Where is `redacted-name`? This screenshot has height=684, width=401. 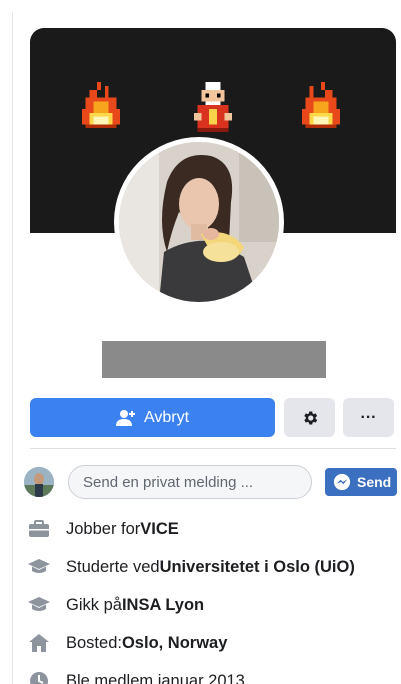 redacted-name is located at coordinates (214, 359).